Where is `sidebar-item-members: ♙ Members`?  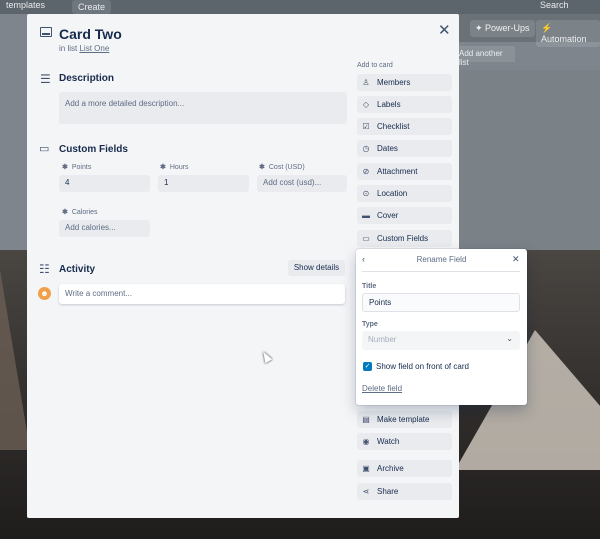
sidebar-item-members: ♙ Members is located at coordinates (404, 82).